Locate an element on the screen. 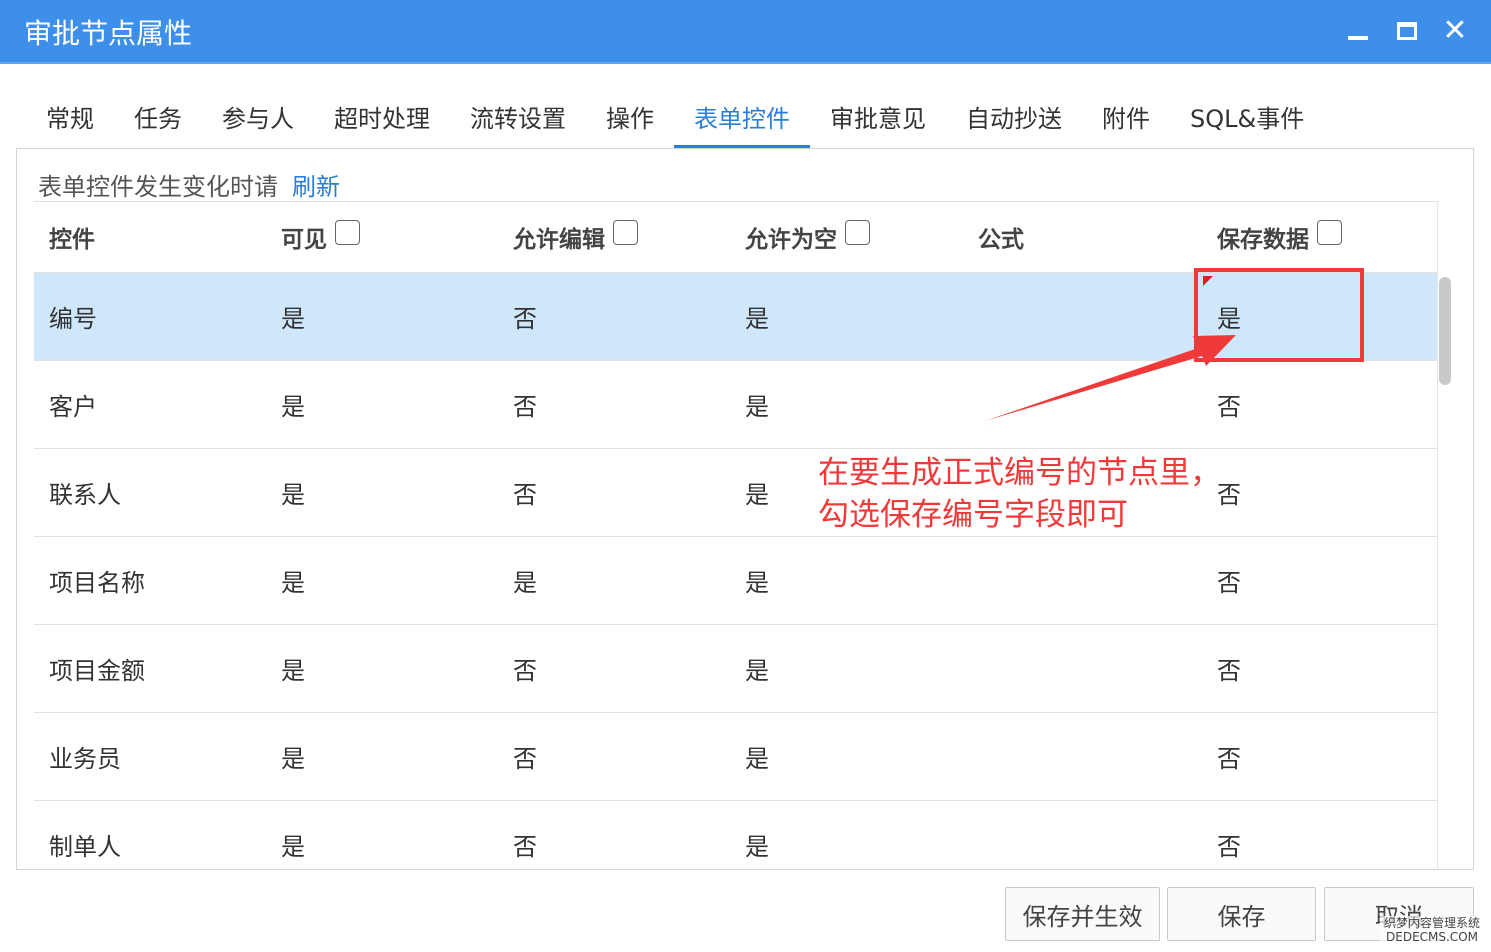 This screenshot has height=952, width=1491. header-control: 控件 is located at coordinates (72, 240).